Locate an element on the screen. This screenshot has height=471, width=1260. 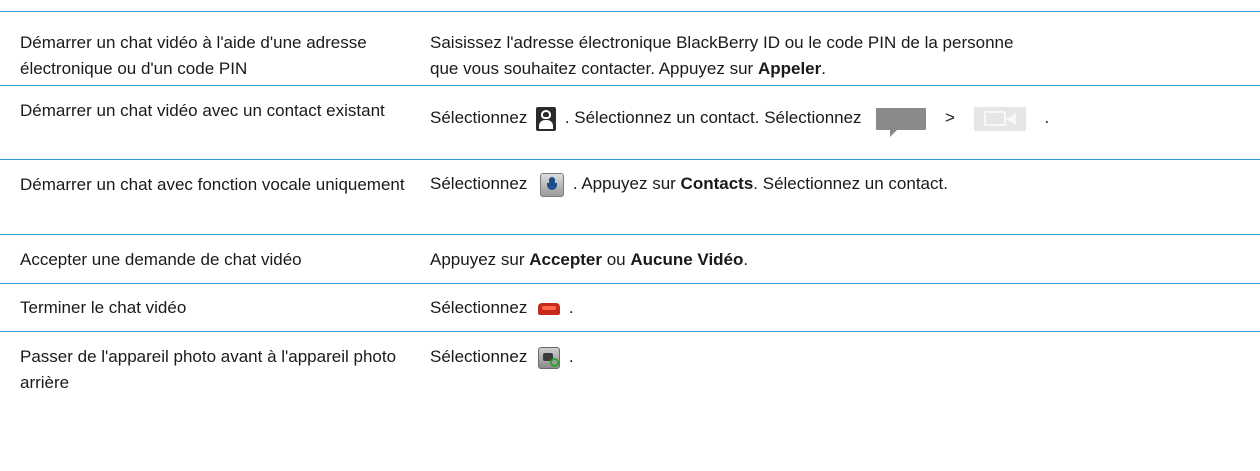
contacts-icon is located at coordinates (546, 118).